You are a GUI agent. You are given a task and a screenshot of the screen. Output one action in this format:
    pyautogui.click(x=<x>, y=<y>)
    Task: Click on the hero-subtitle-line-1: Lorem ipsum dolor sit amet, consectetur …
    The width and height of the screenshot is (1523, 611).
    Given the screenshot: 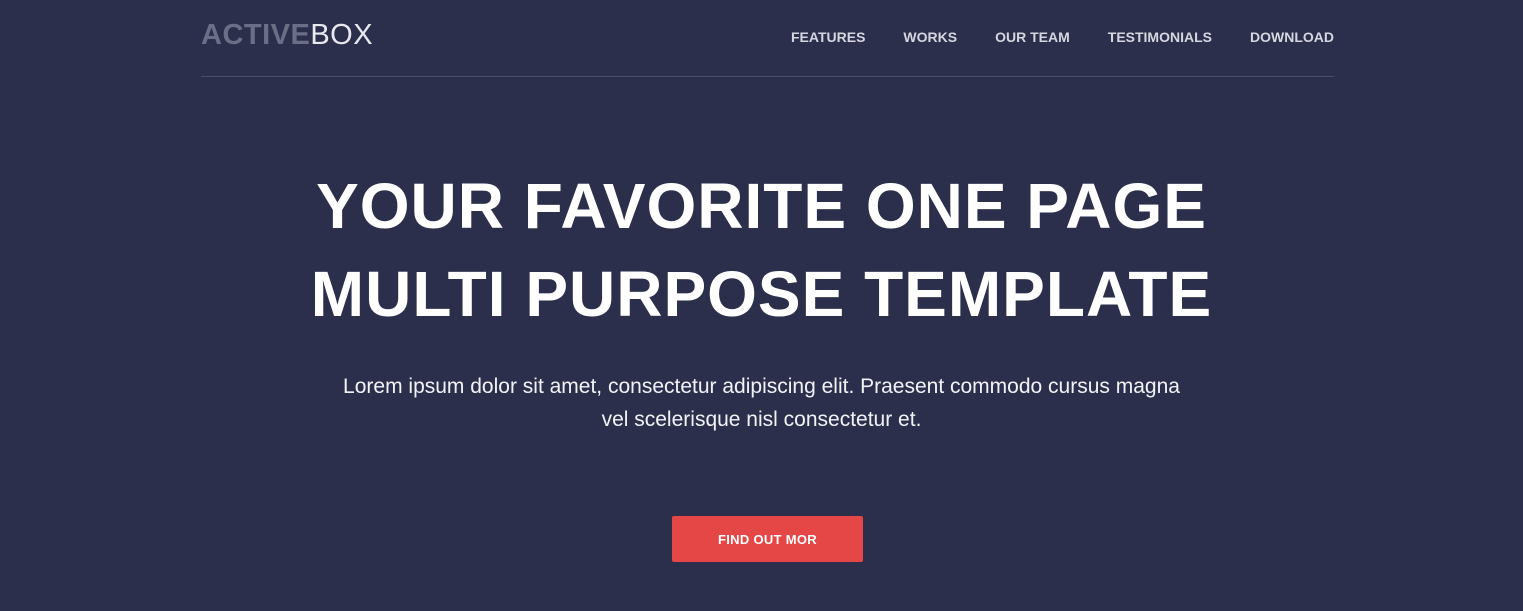 What is the action you would take?
    pyautogui.click(x=761, y=386)
    